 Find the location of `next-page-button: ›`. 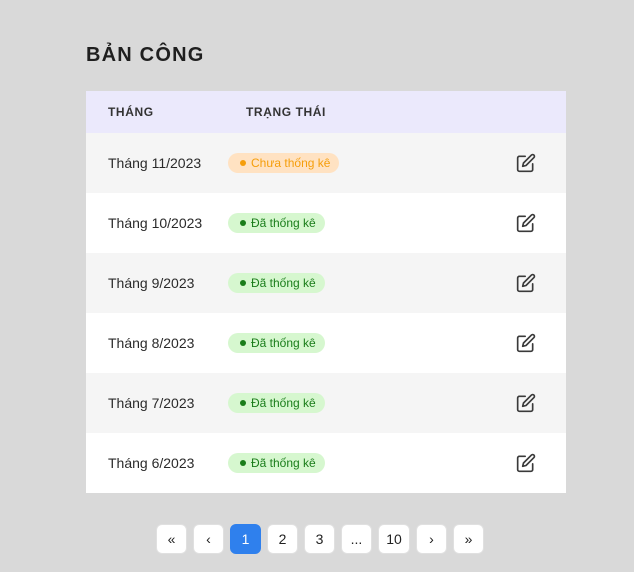

next-page-button: › is located at coordinates (431, 539).